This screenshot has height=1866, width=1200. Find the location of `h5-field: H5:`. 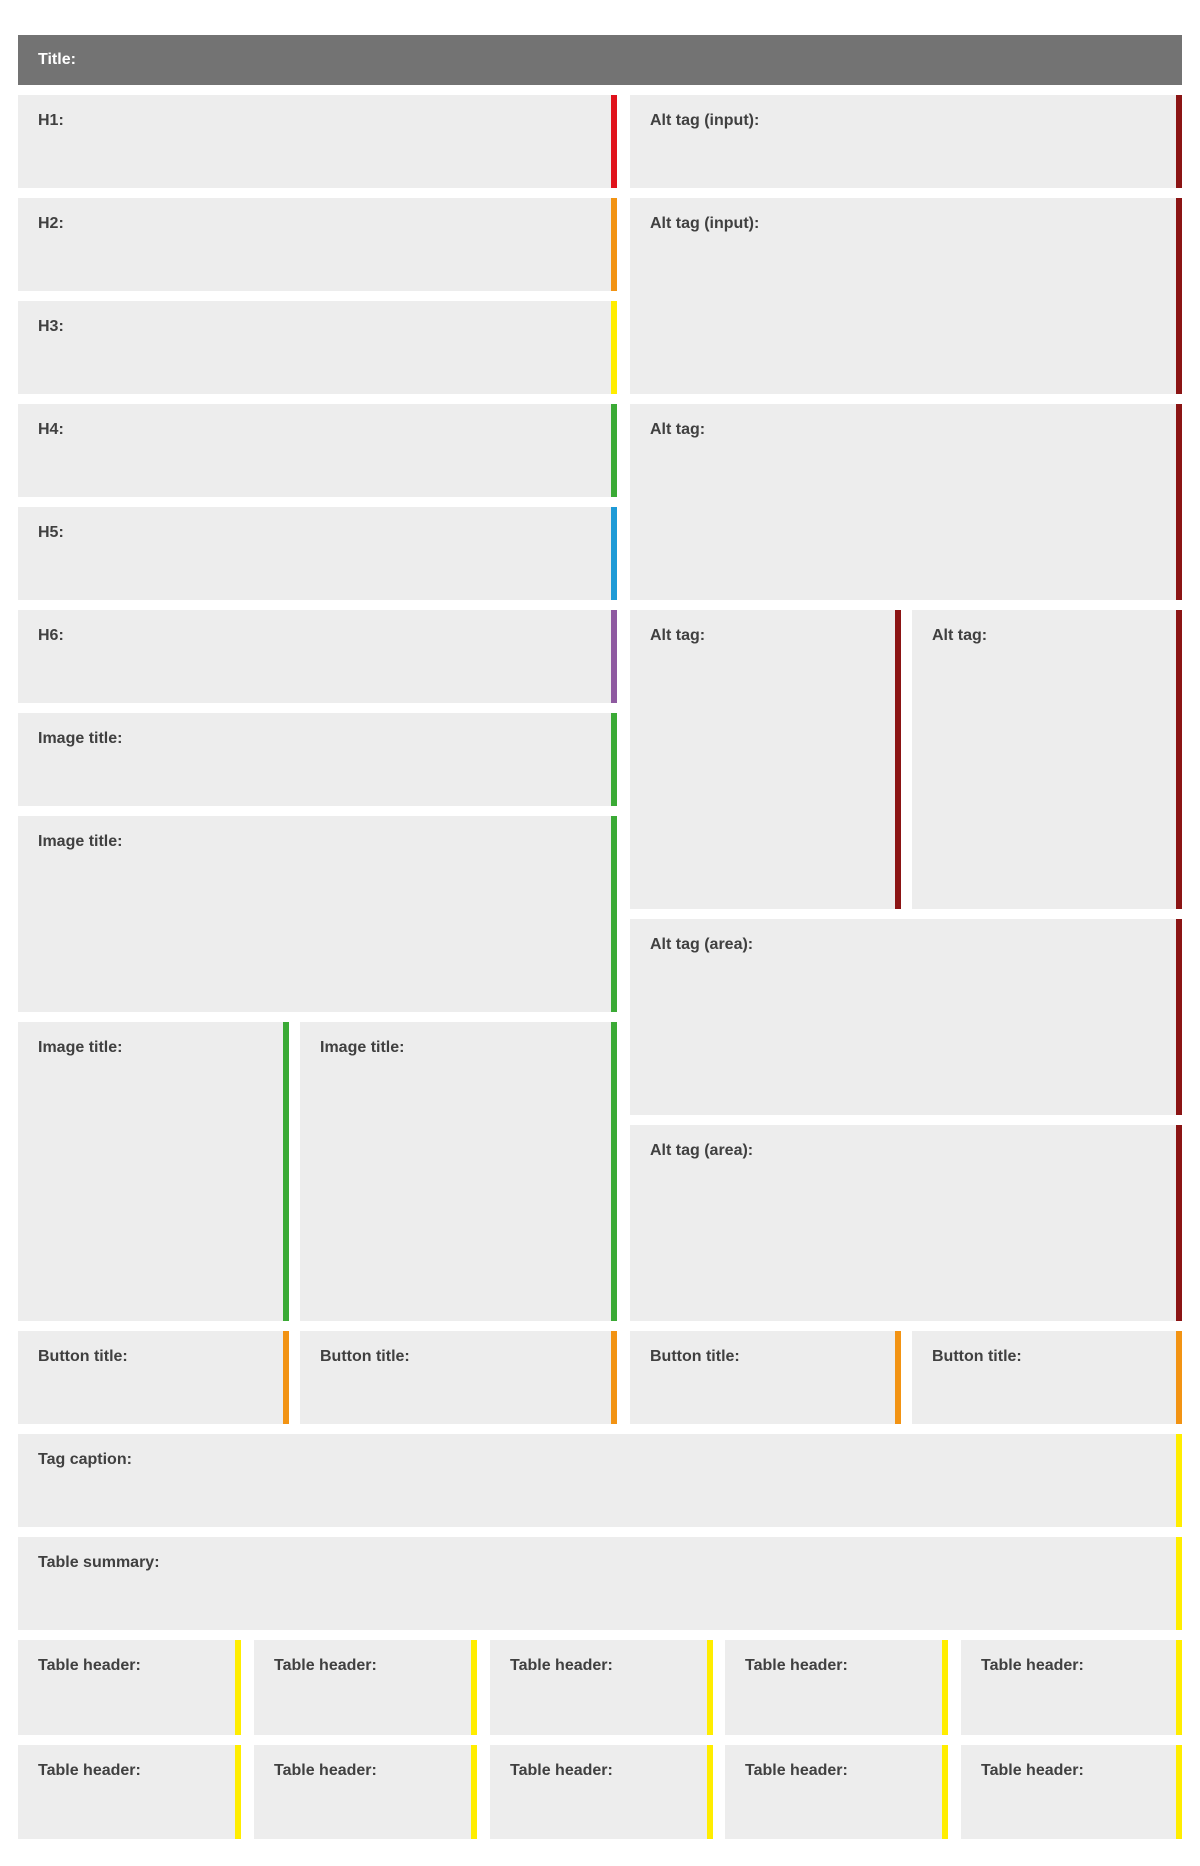

h5-field: H5: is located at coordinates (317, 553).